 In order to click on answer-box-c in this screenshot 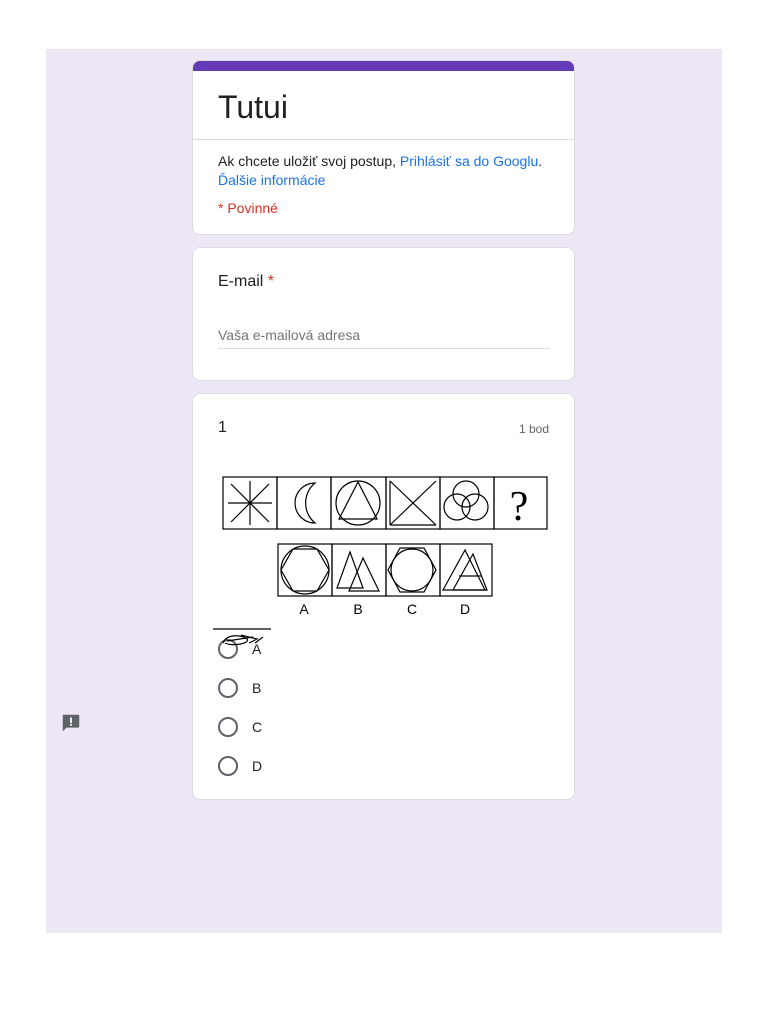, I will do `click(413, 570)`.